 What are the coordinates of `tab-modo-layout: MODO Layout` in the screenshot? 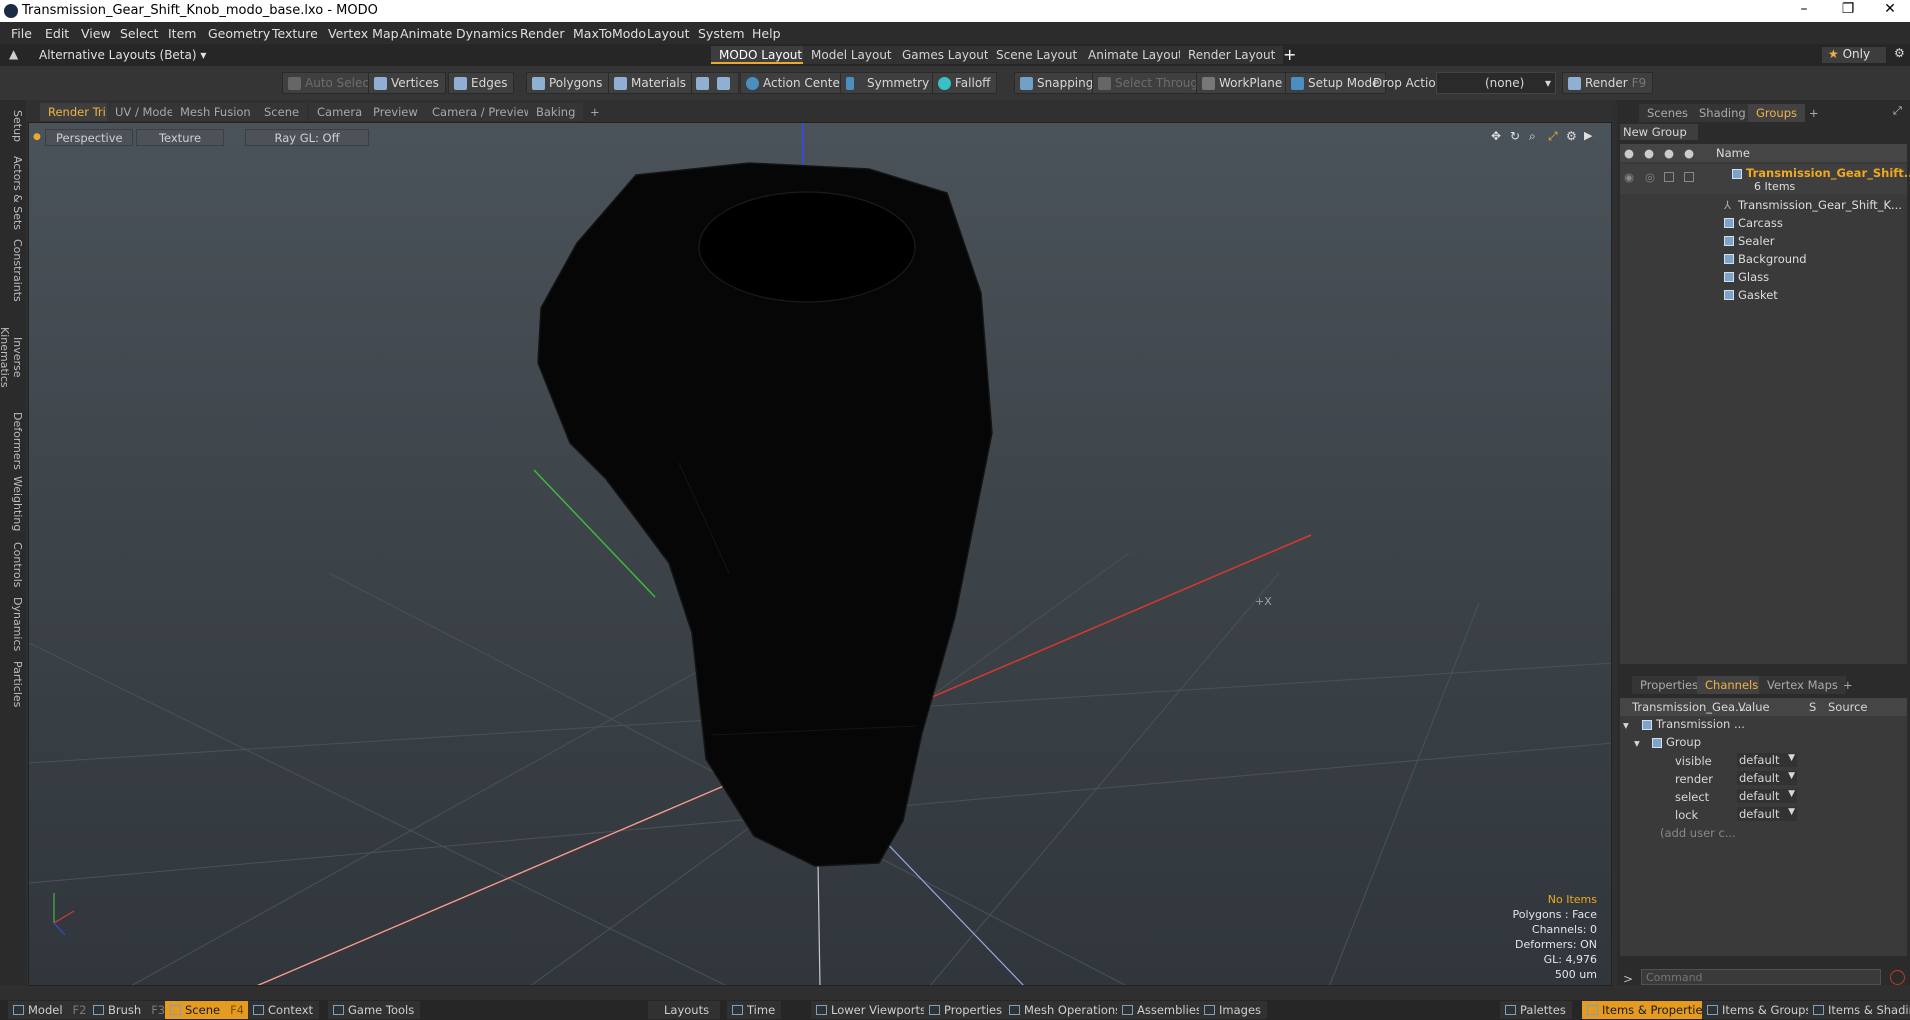 It's located at (761, 55).